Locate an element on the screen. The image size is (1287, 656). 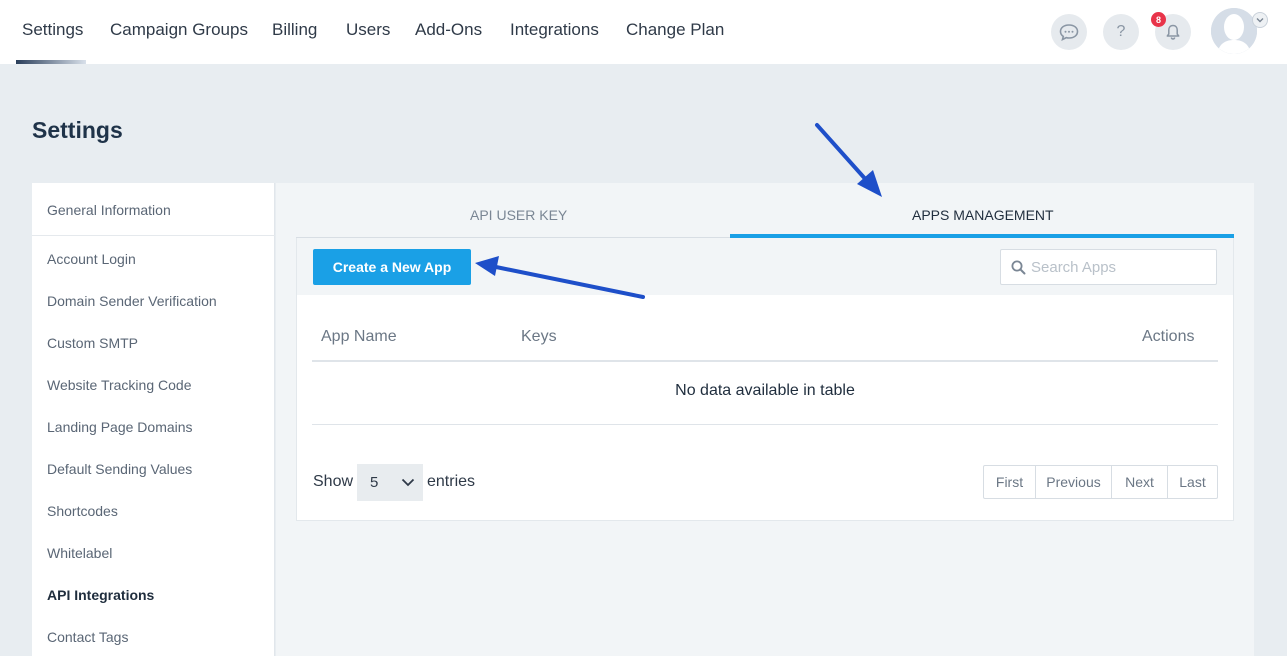
pagination-next-button: Next is located at coordinates (1140, 482).